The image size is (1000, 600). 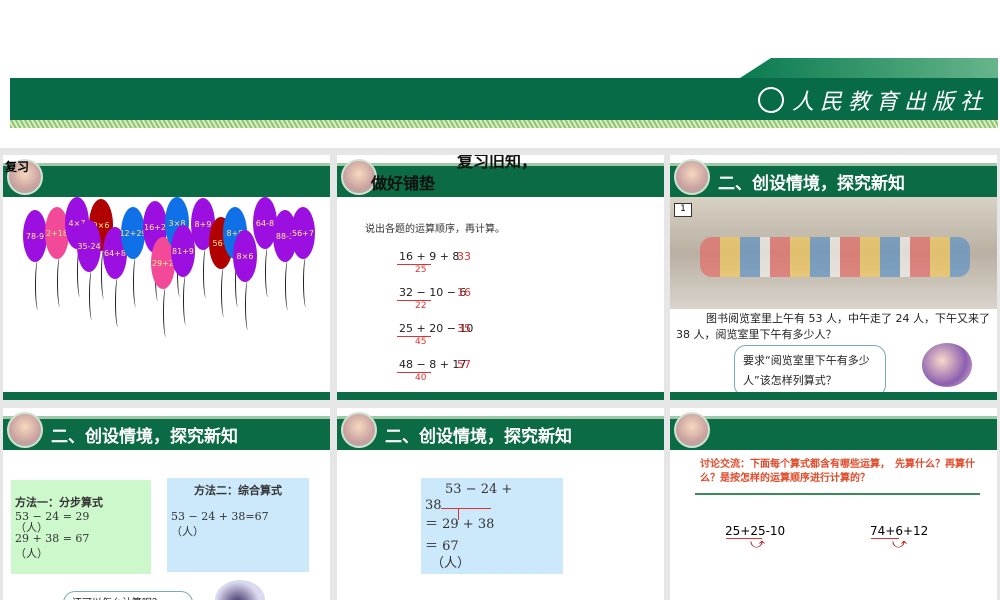 I want to click on speech-bubble: 还可以怎么计算呢？, so click(x=128, y=595).